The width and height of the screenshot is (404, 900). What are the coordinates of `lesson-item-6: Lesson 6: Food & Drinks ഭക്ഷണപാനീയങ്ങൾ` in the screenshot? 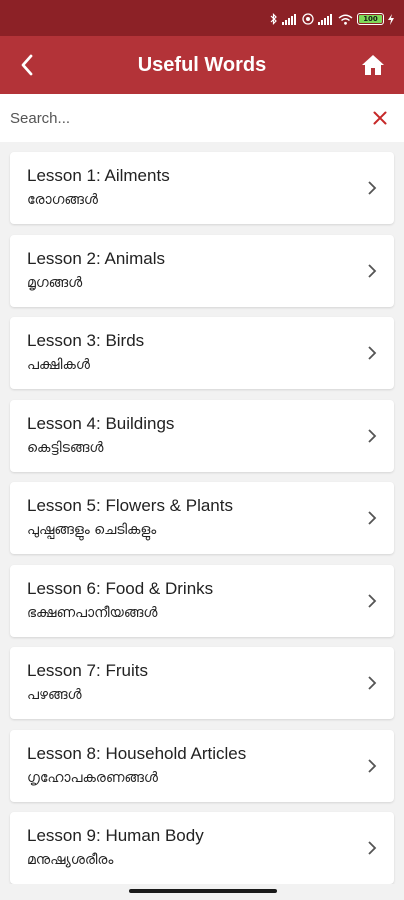 It's located at (202, 601).